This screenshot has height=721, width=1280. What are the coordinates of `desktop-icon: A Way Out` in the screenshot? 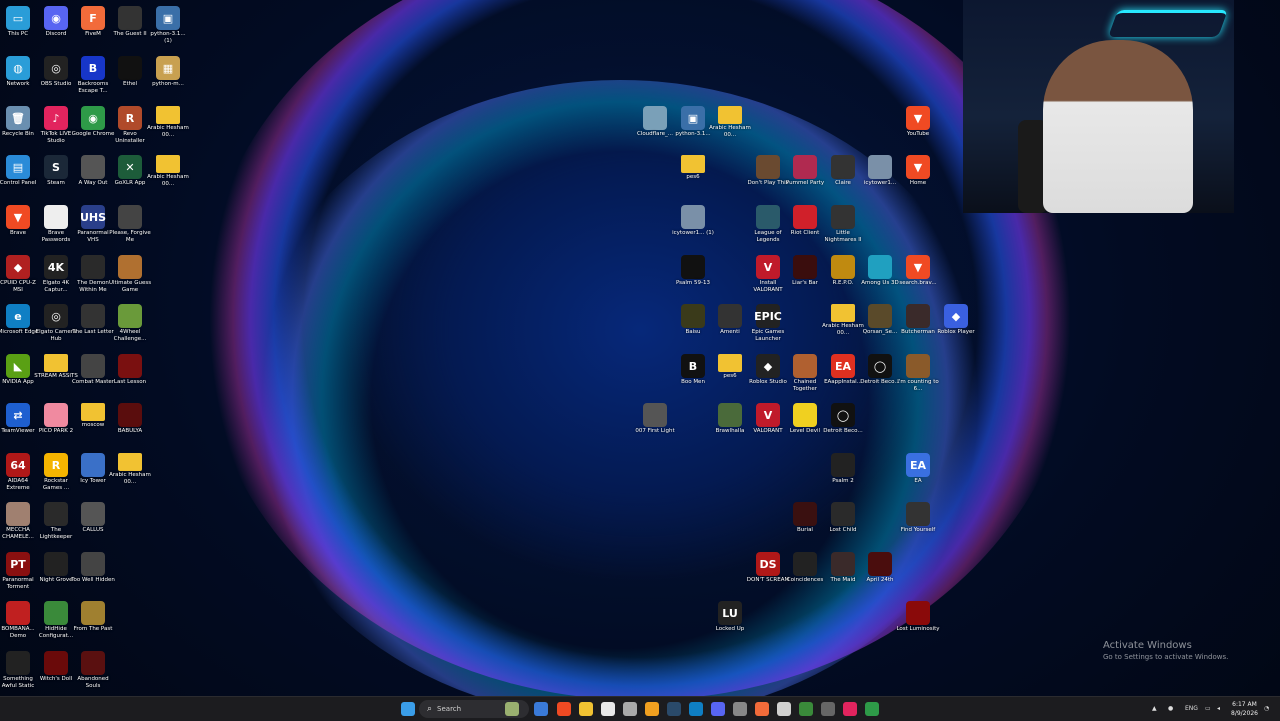 It's located at (93, 171).